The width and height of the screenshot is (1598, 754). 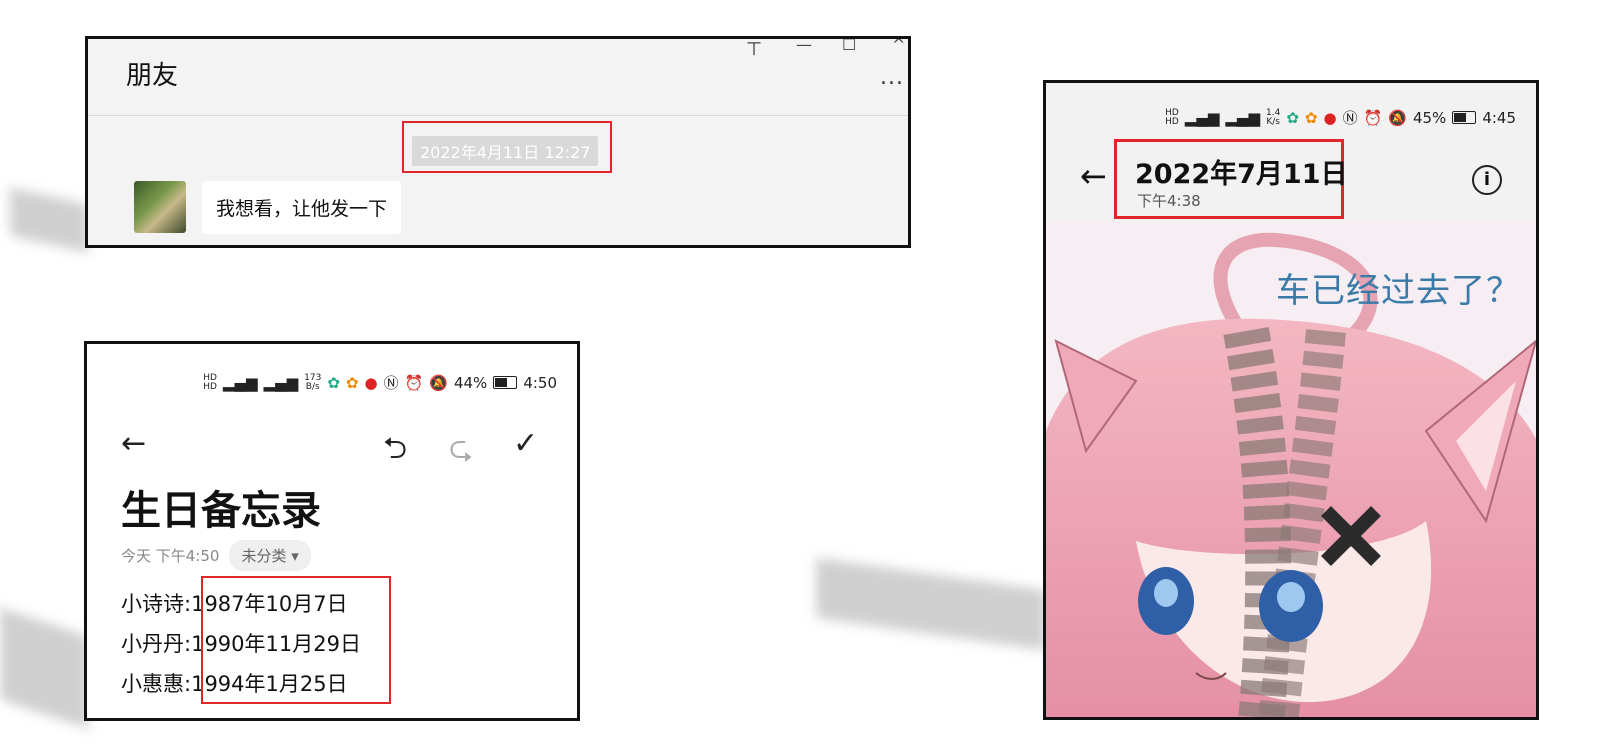 I want to click on avatar, so click(x=160, y=207).